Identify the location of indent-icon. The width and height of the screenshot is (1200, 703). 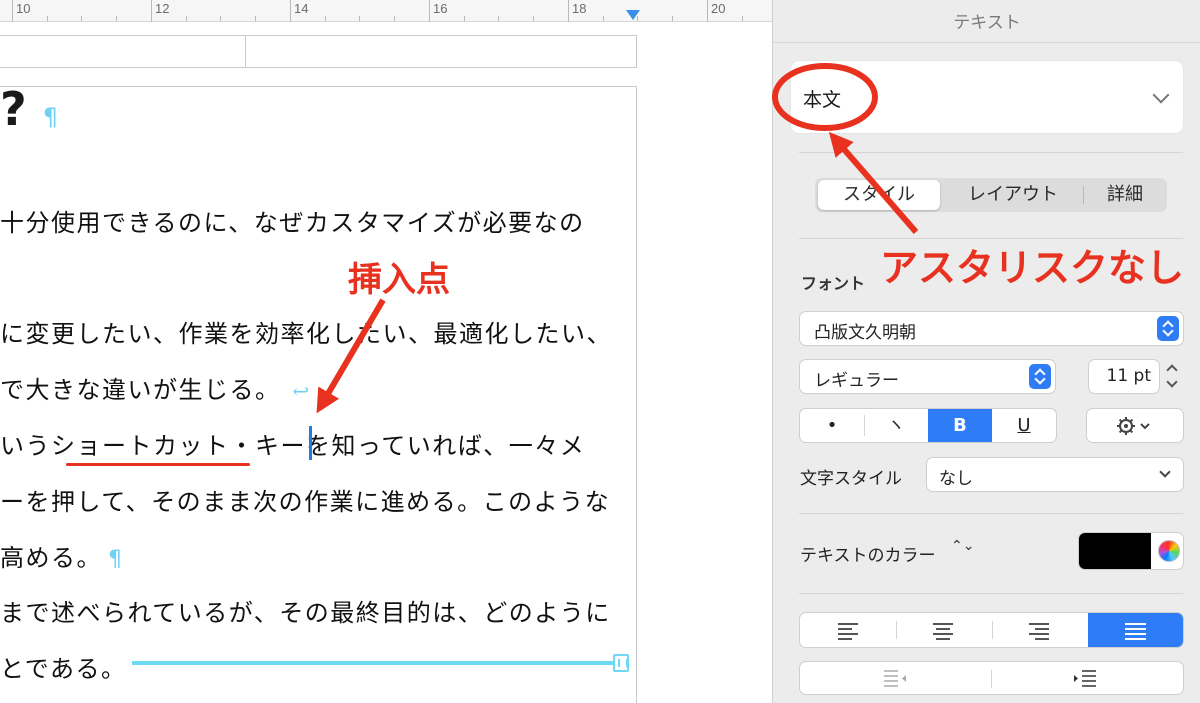
(1085, 678).